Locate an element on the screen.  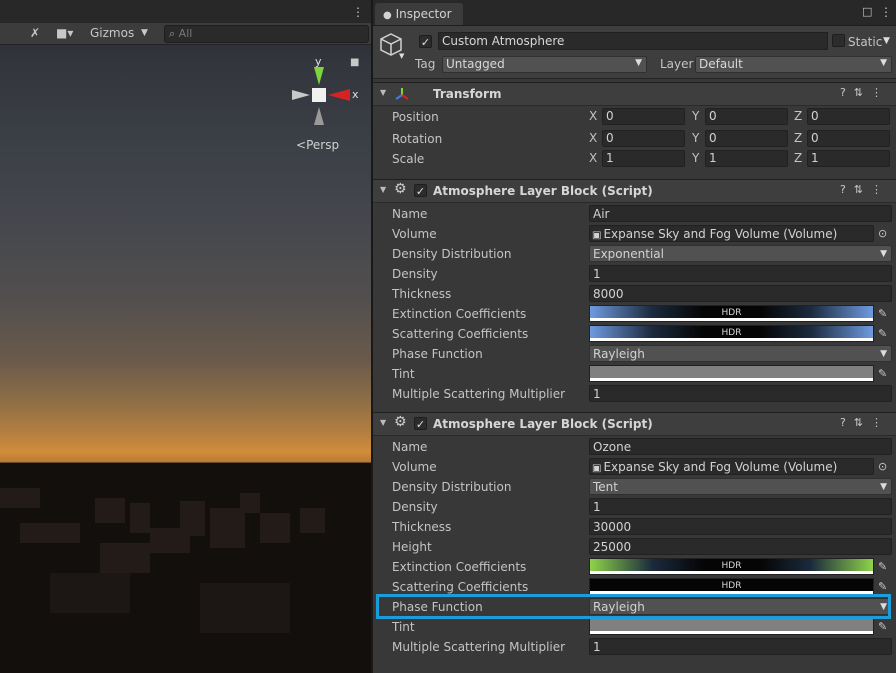
block2-dist-dropdown: Tent ▼ is located at coordinates (740, 486).